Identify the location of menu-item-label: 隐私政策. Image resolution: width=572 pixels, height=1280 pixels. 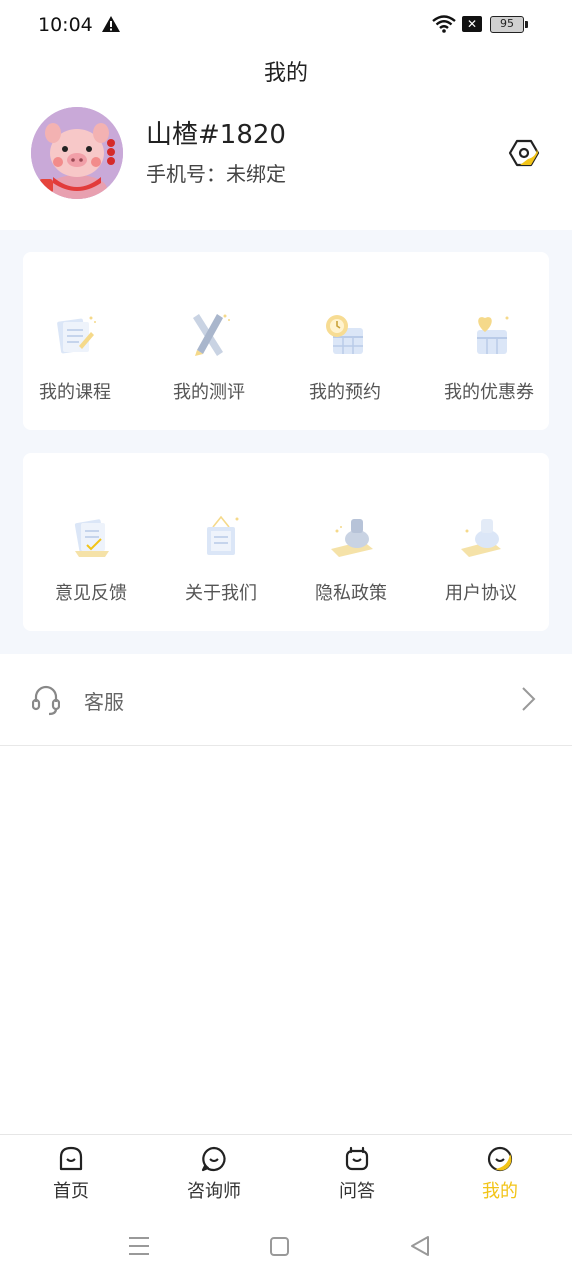
(351, 593).